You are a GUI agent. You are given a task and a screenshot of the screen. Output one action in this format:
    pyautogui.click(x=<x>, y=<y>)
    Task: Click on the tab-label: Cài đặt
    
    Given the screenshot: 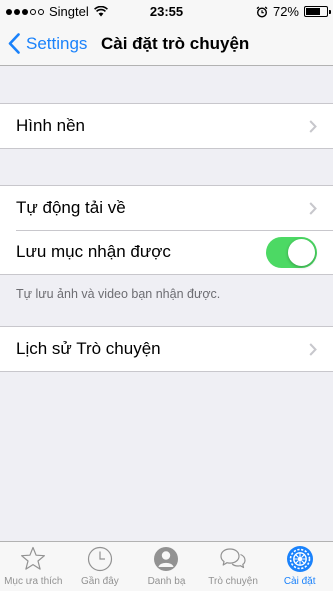 What is the action you would take?
    pyautogui.click(x=299, y=581)
    